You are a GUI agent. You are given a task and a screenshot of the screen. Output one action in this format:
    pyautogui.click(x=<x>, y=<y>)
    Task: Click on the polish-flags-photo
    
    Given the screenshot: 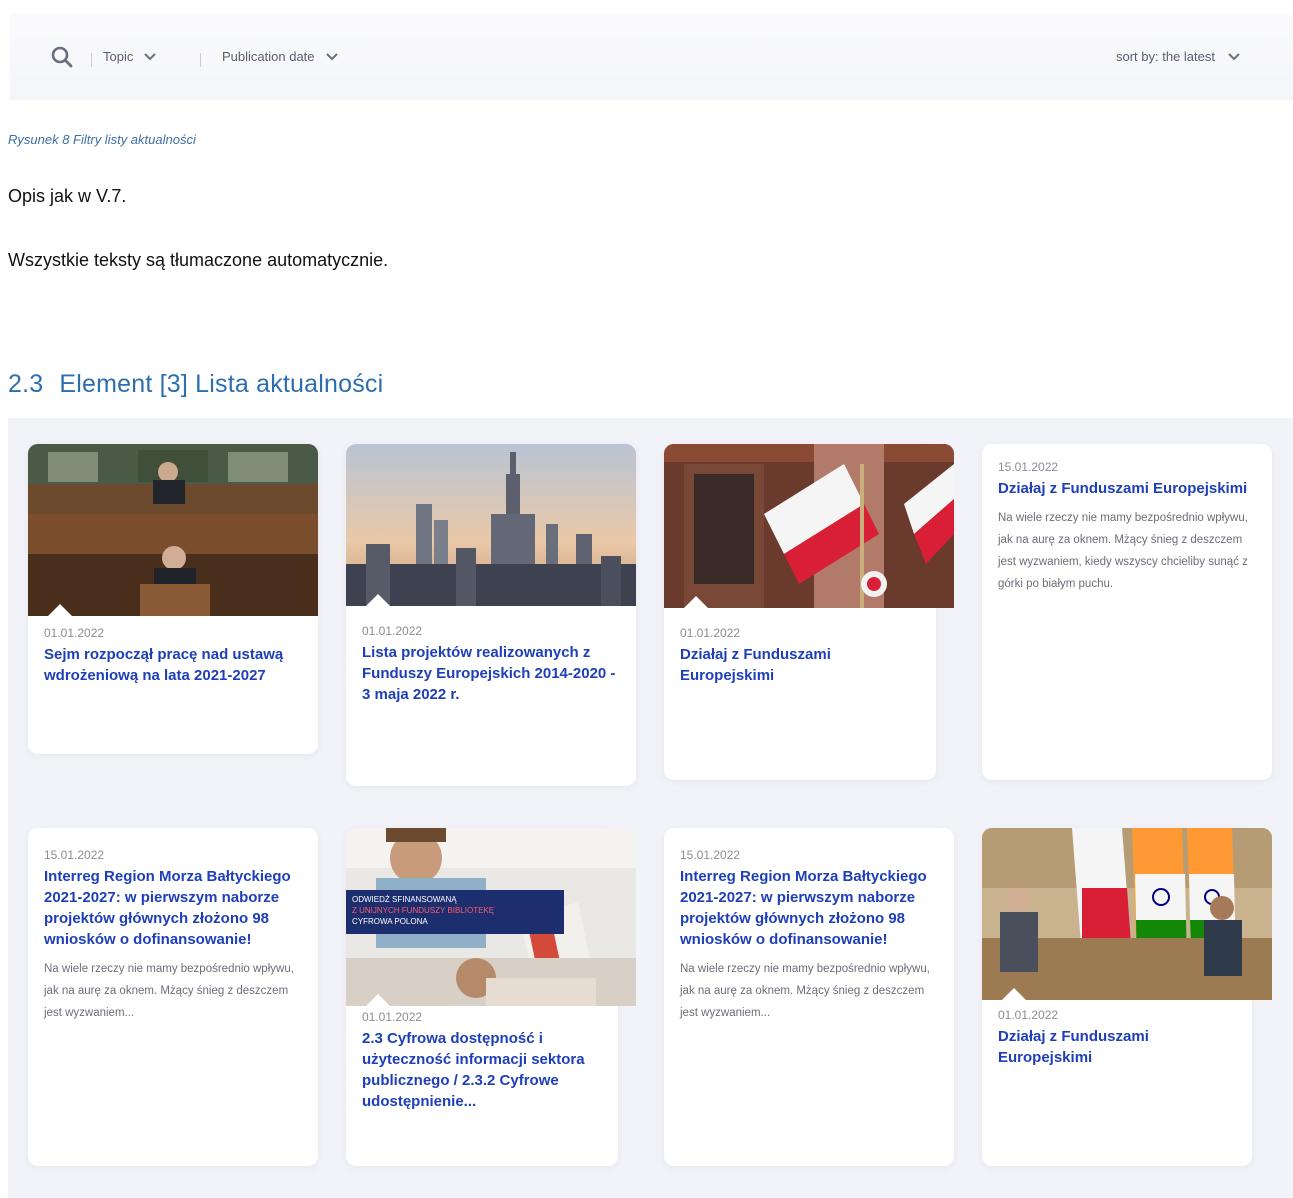 What is the action you would take?
    pyautogui.click(x=809, y=526)
    